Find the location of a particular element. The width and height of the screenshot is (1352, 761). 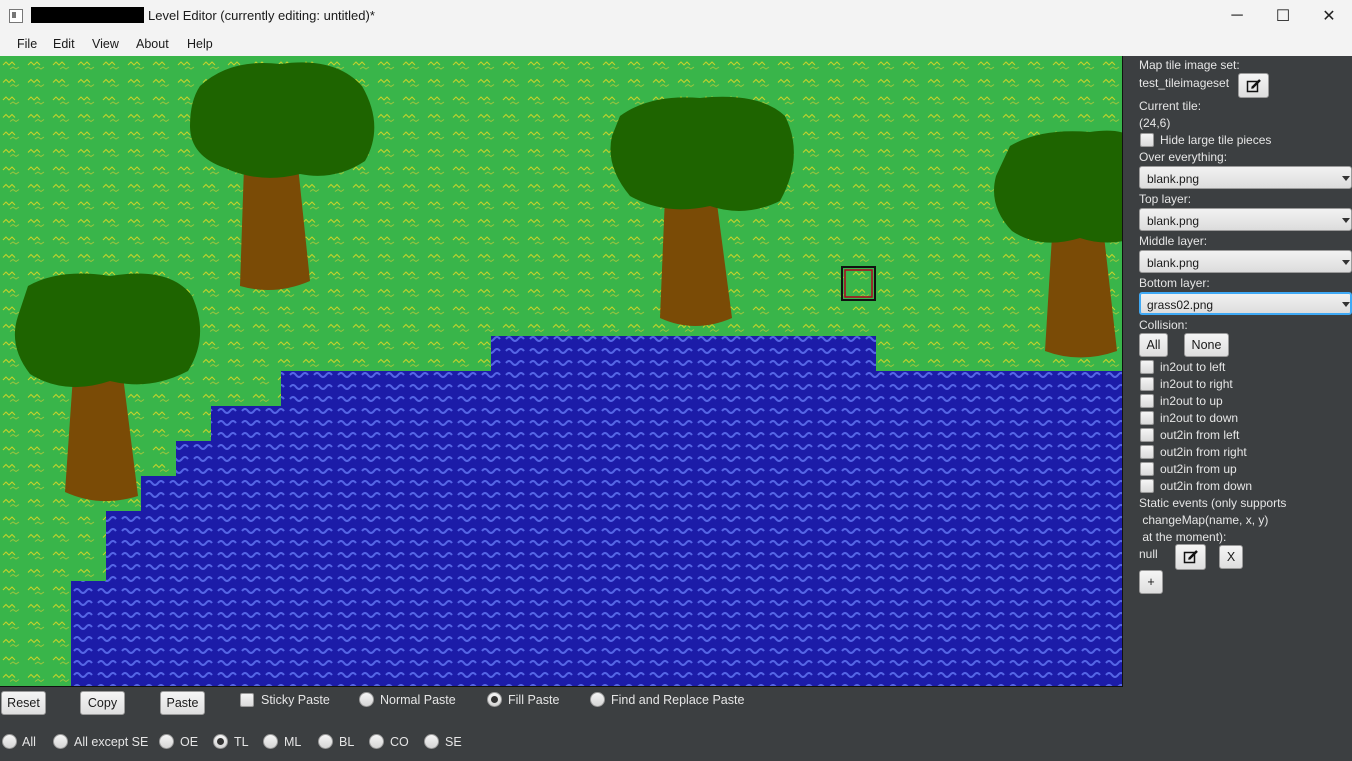

reset-button: Reset is located at coordinates (23, 703).